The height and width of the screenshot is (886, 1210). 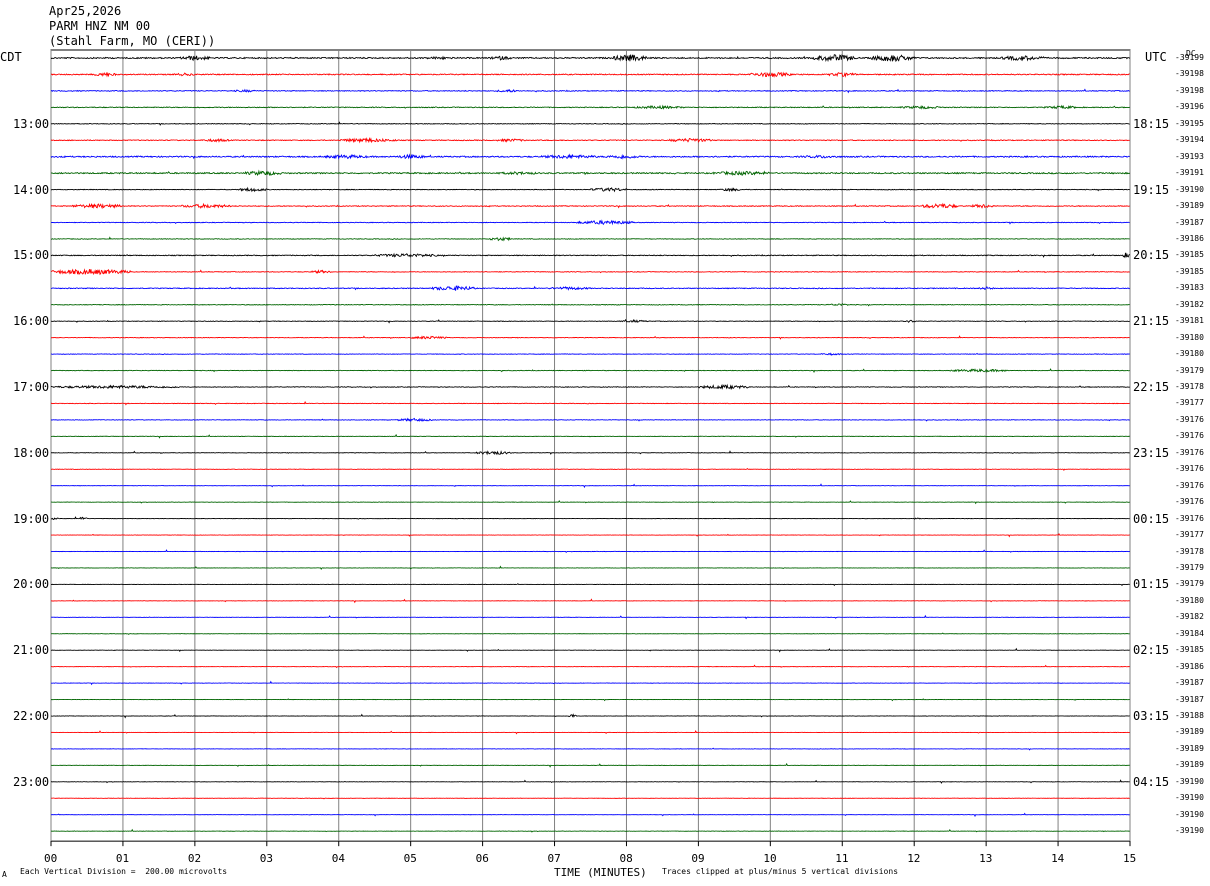 What do you see at coordinates (31, 189) in the screenshot?
I see `left-hour-label: 14:00` at bounding box center [31, 189].